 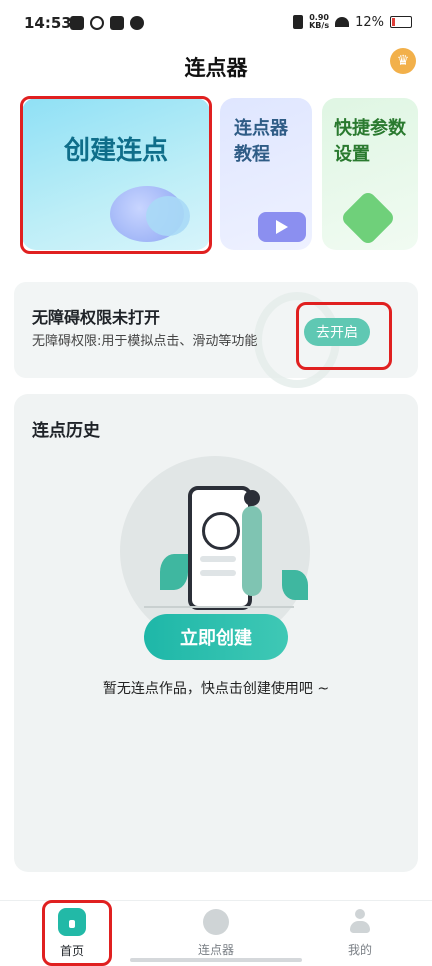 I want to click on status-time: 14:53, so click(x=48, y=23).